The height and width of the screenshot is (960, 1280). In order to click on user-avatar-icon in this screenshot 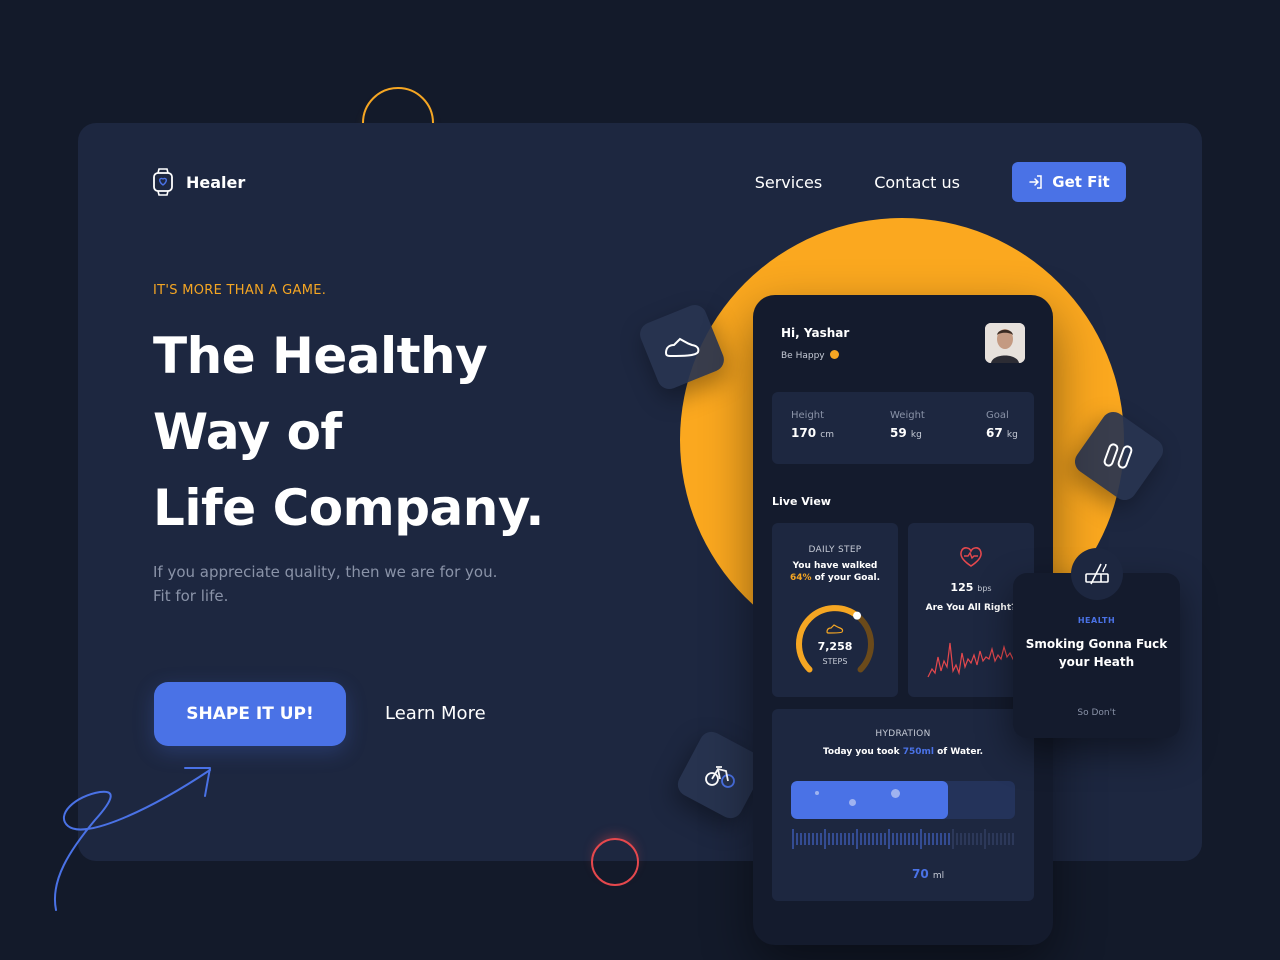, I will do `click(1005, 343)`.